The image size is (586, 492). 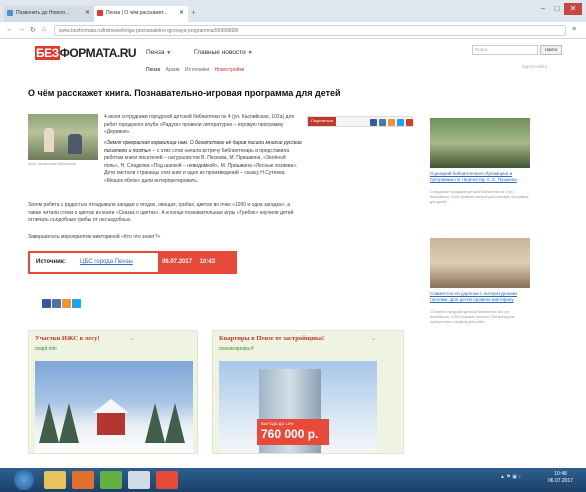 I want to click on ad-image, so click(x=114, y=407).